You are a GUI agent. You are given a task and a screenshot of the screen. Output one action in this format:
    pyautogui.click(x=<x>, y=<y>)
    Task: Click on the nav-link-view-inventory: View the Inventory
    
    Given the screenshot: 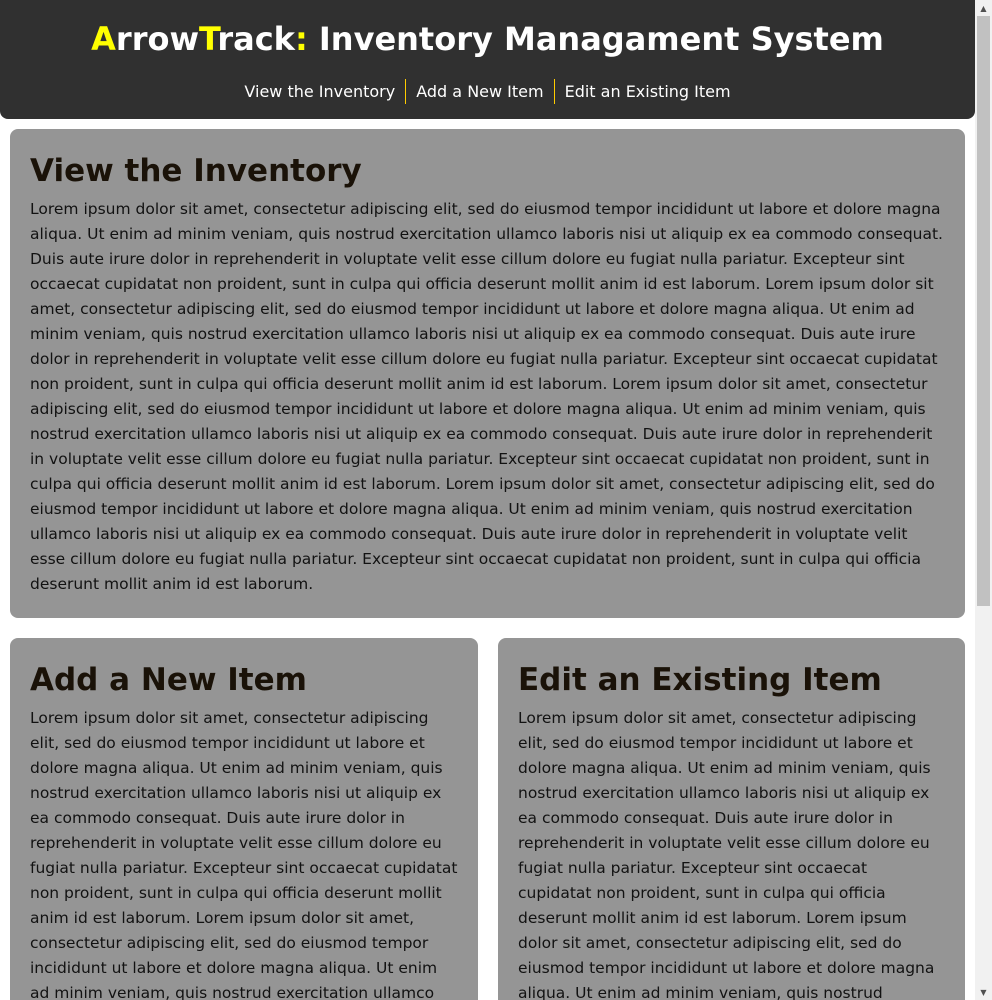 What is the action you would take?
    pyautogui.click(x=319, y=91)
    